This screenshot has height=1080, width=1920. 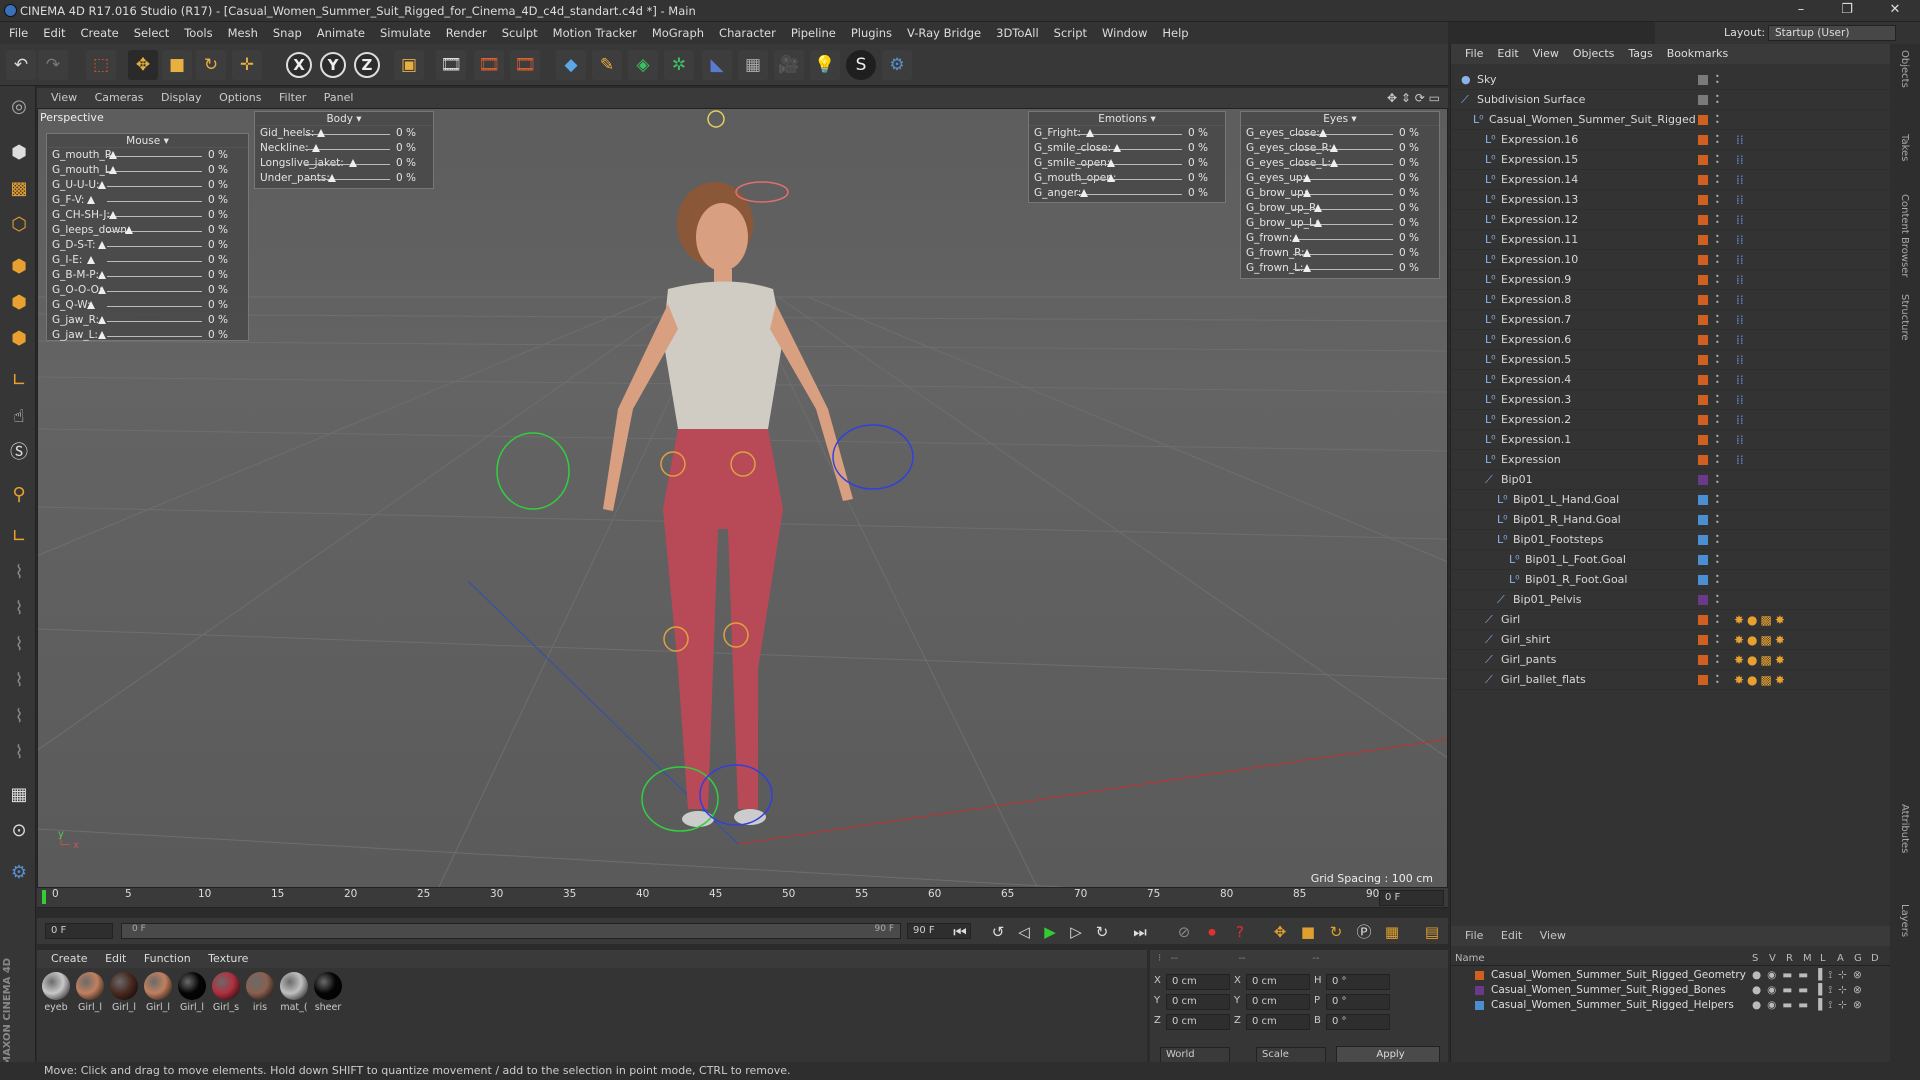 What do you see at coordinates (147, 215) in the screenshot?
I see `hud-slider-row: G_CH-SH-J: 0 %` at bounding box center [147, 215].